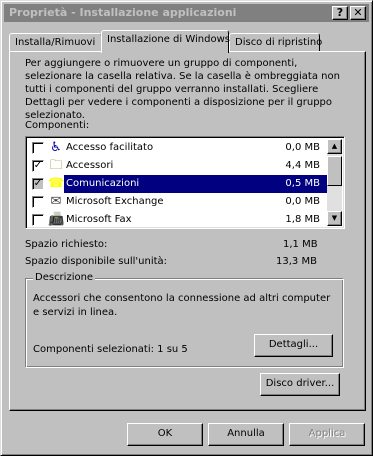 This screenshot has width=373, height=456. What do you see at coordinates (115, 201) in the screenshot?
I see `component-name: Microsoft Exchange` at bounding box center [115, 201].